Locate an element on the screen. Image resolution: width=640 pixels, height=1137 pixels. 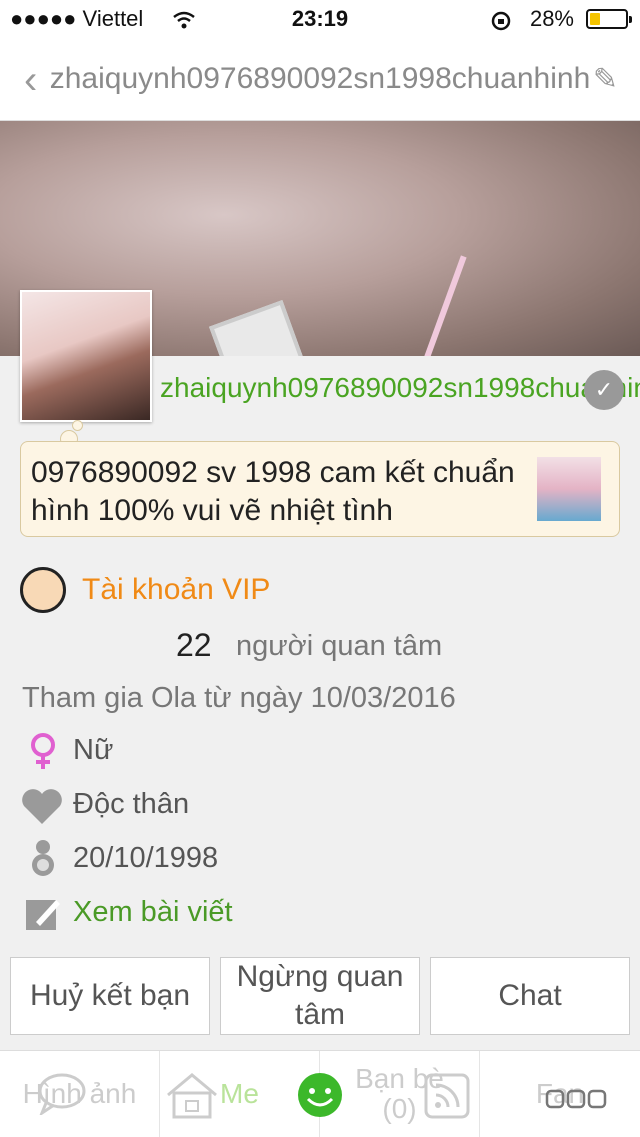
tab-me-label: Me is located at coordinates (239, 1093).